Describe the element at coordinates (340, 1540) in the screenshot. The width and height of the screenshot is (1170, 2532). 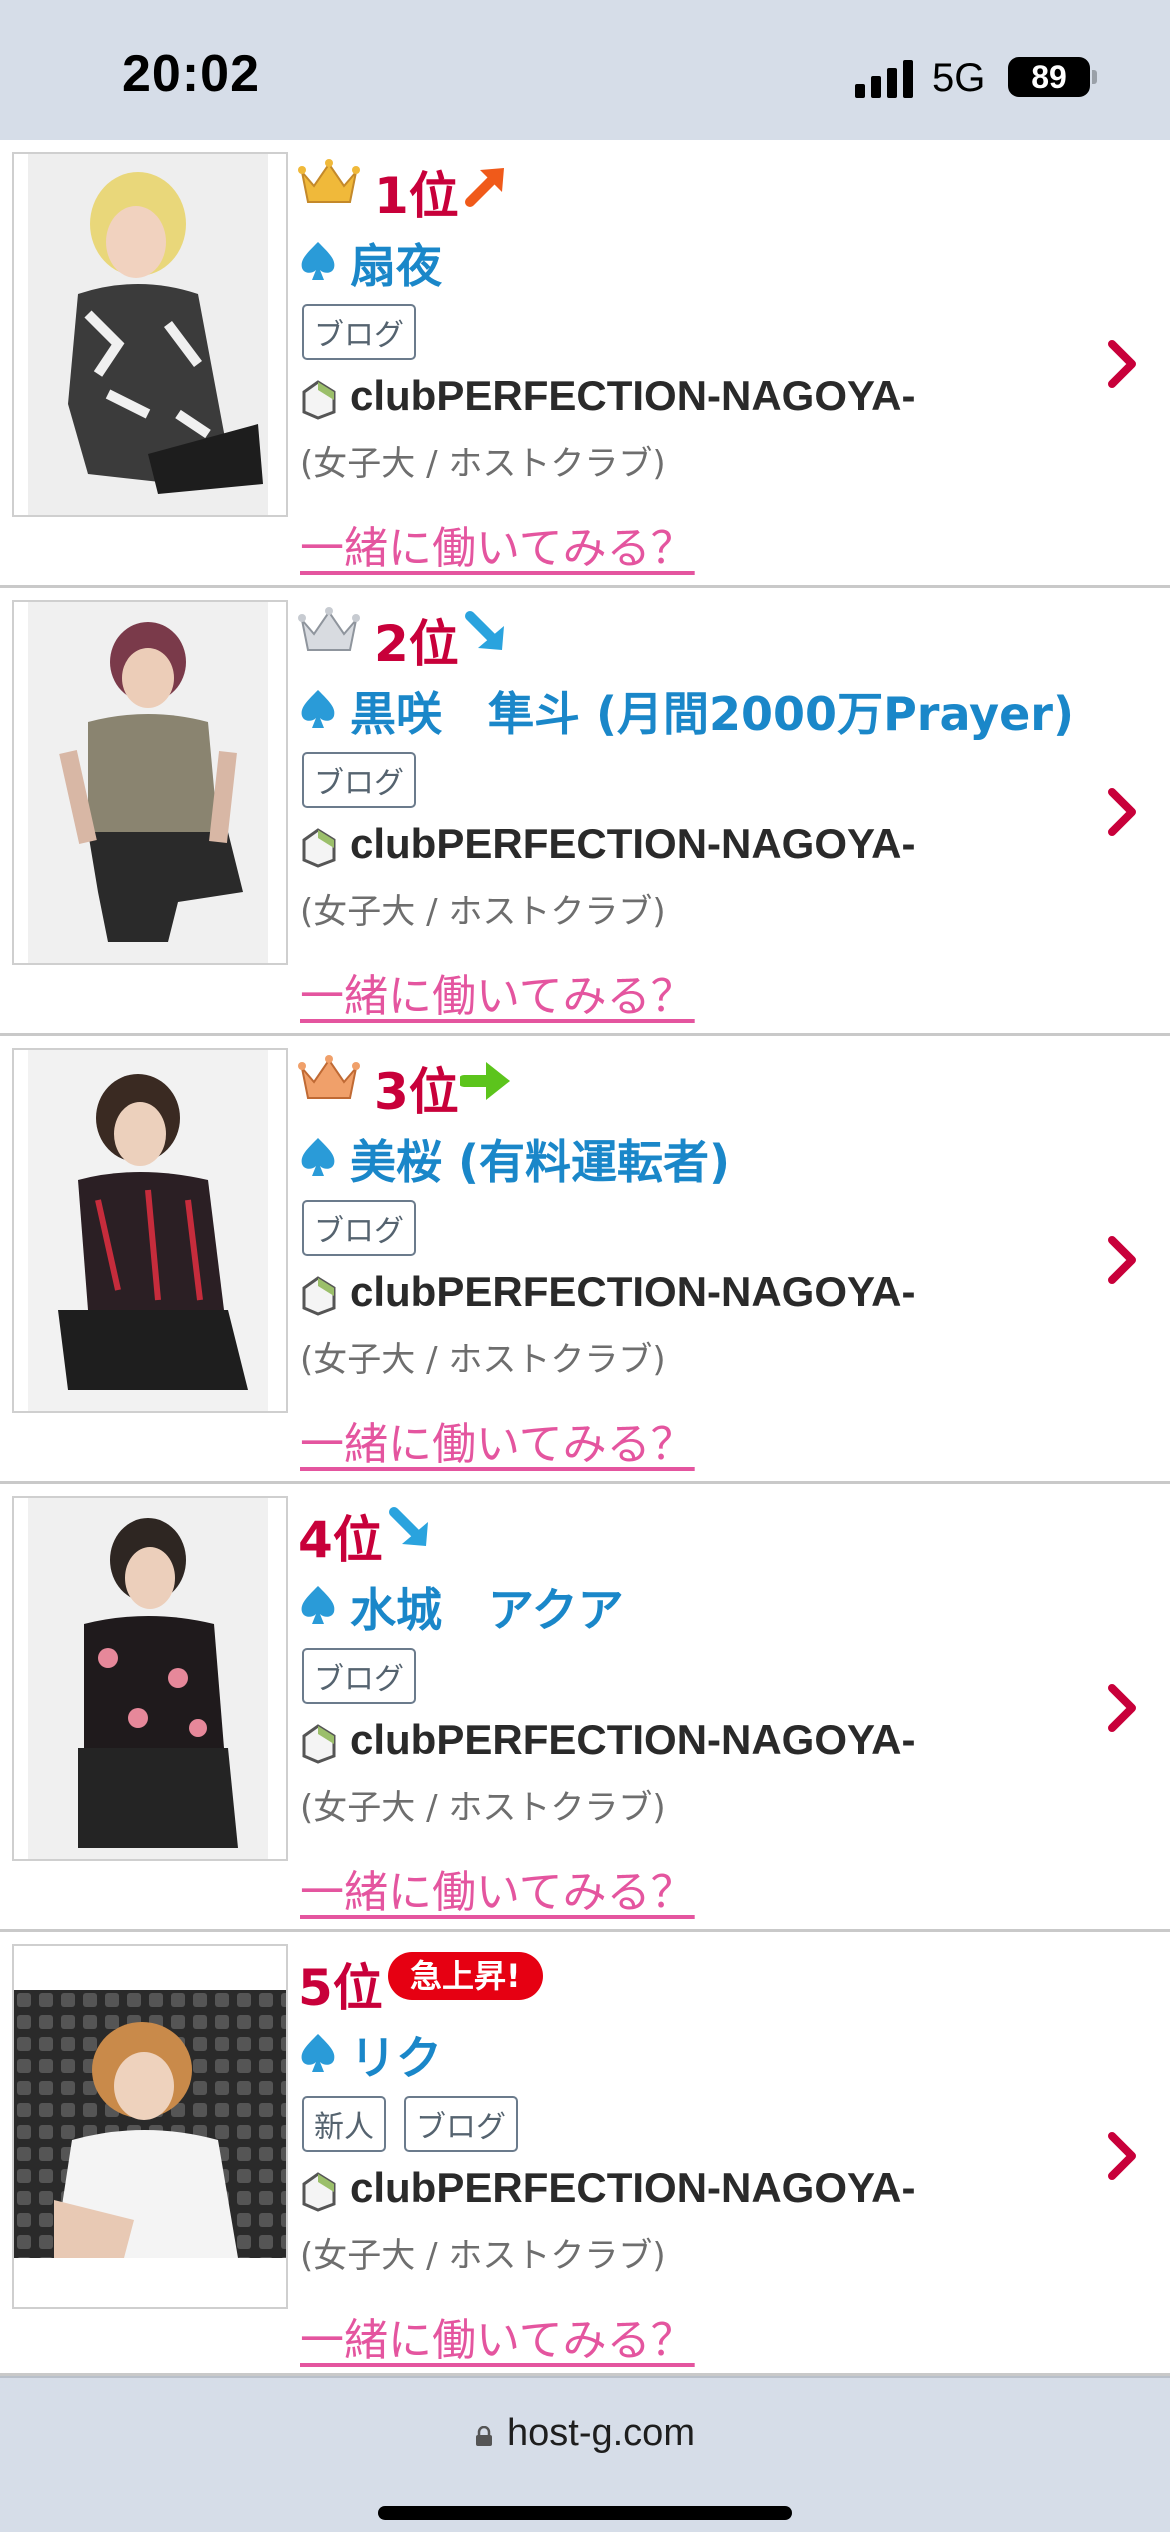
I see `rank-label: 4位` at that location.